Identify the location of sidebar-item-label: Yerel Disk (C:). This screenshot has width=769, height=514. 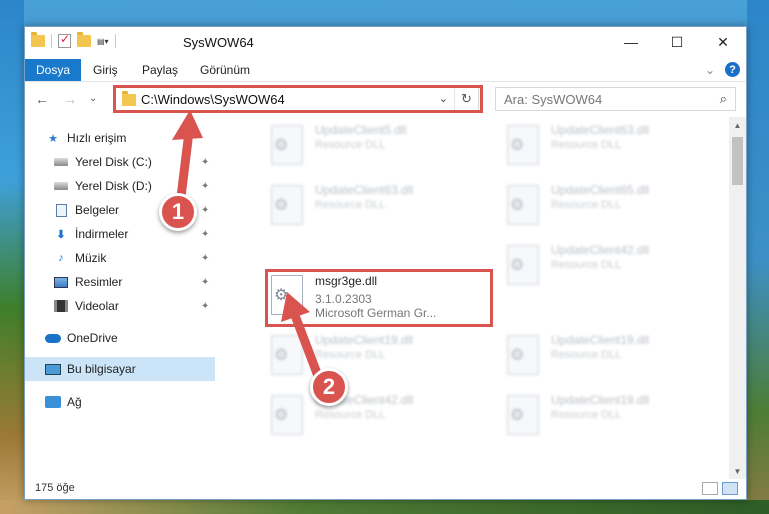
(113, 162).